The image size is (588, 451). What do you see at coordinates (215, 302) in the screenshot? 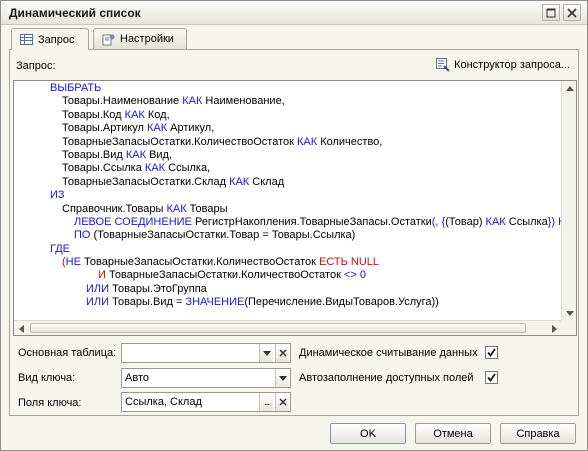
I see `query-keyword: ЗНАЧЕНИЕ` at bounding box center [215, 302].